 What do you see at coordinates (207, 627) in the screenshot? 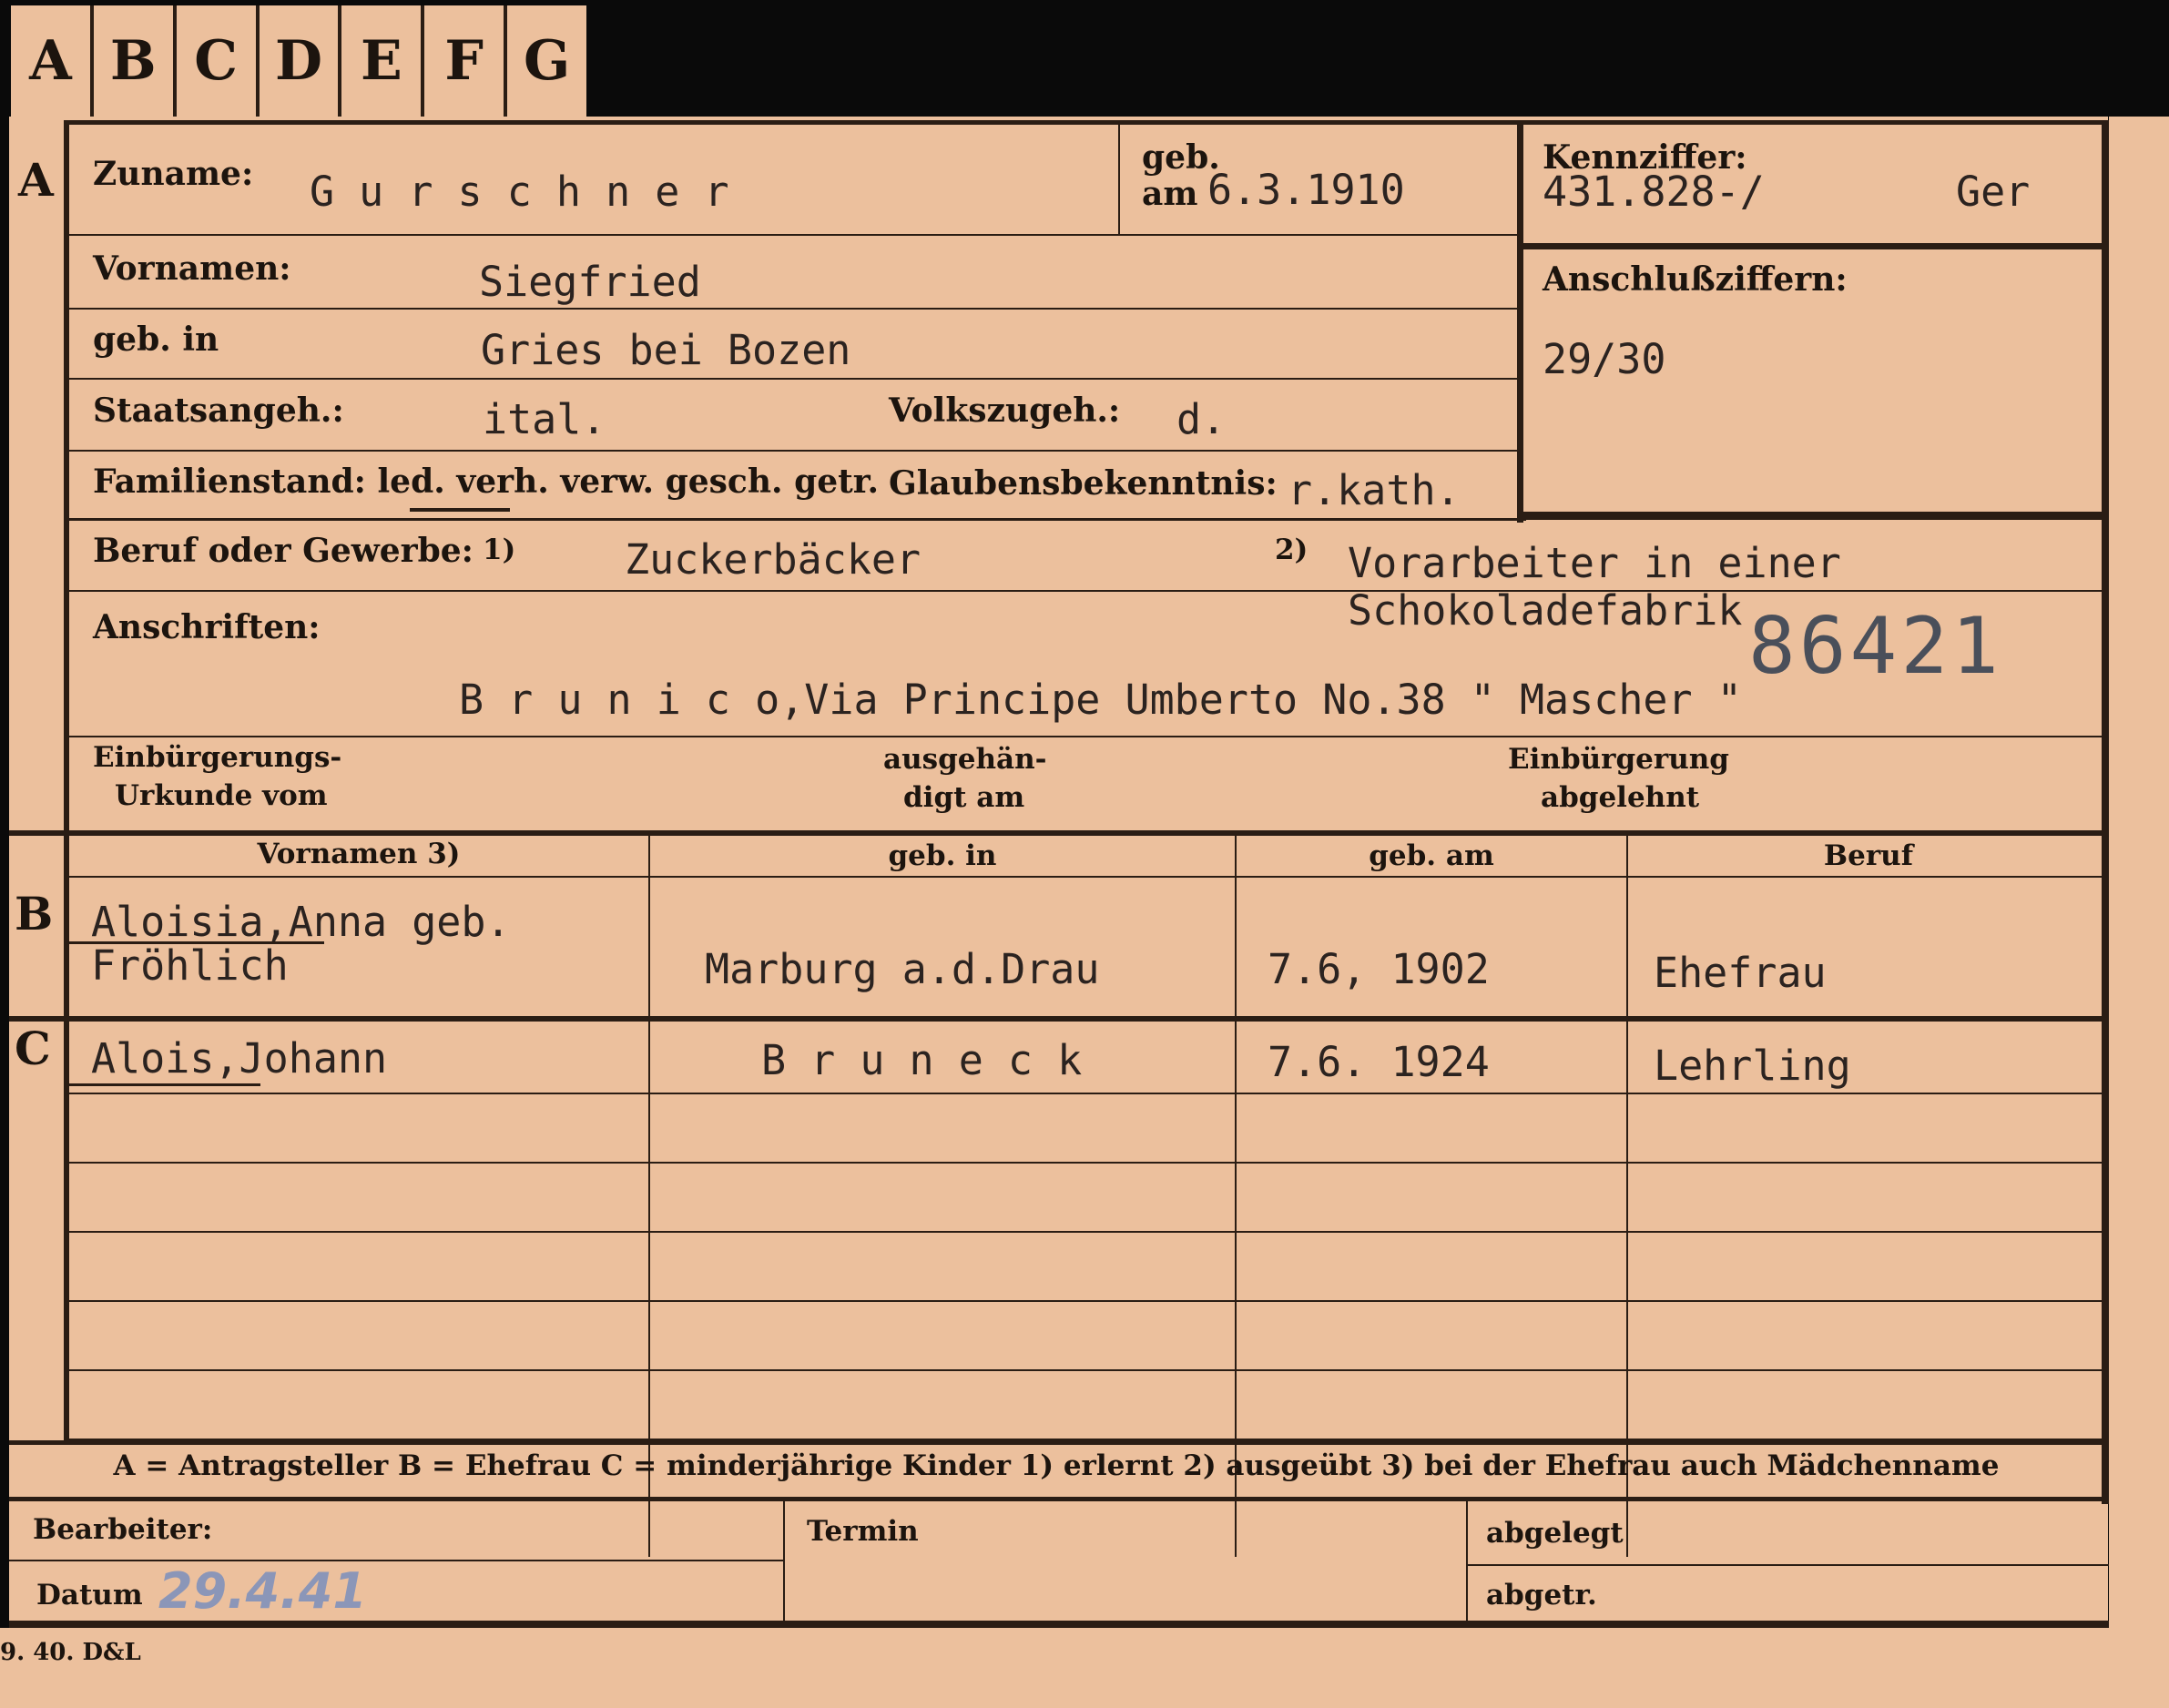
I see `anschriften-label: Anschriften:` at bounding box center [207, 627].